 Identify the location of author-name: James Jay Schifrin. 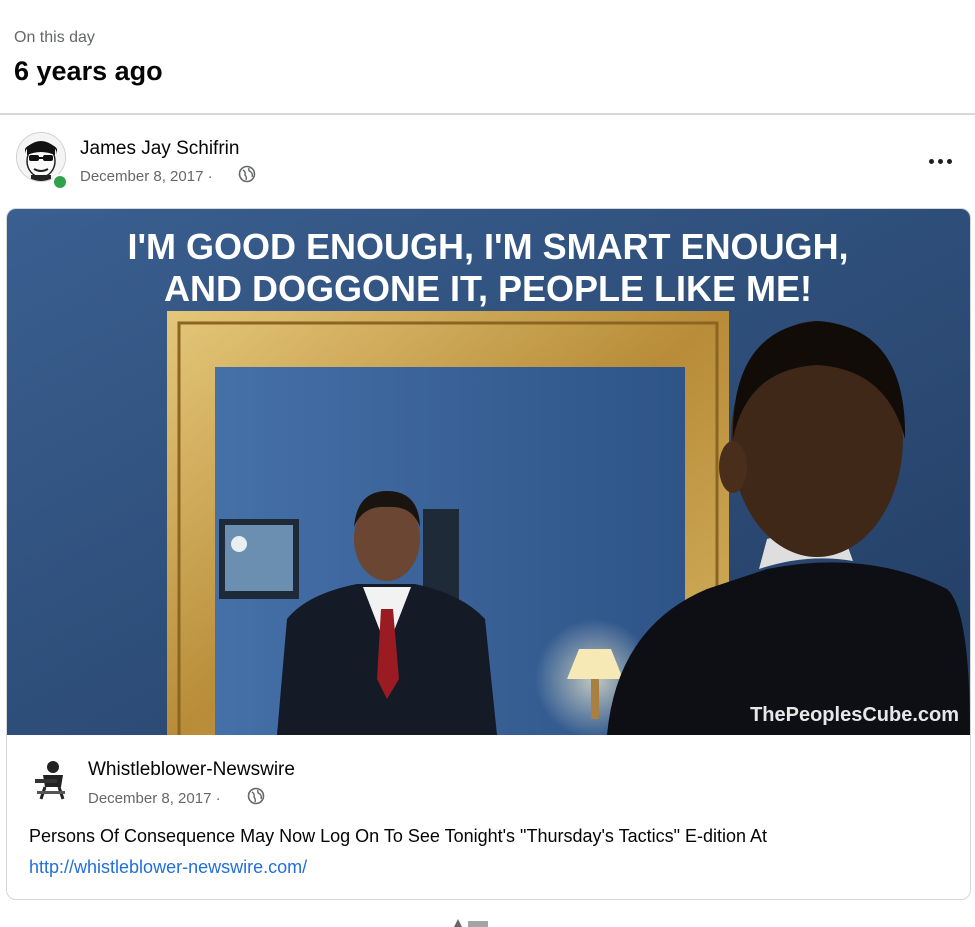
(159, 149).